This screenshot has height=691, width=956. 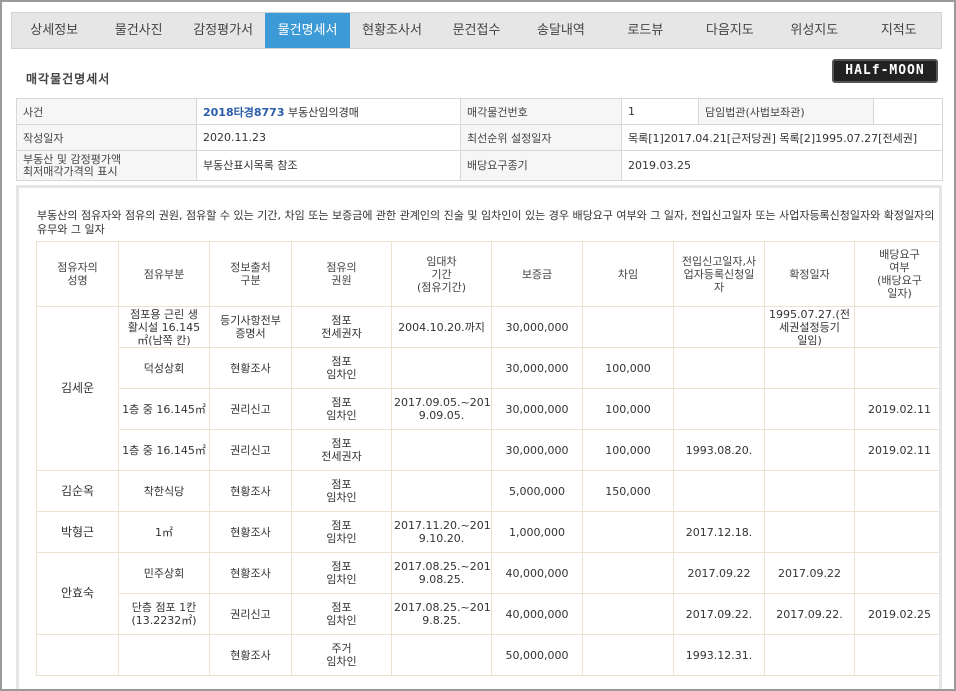 I want to click on table-cell: 주거 임차인, so click(x=341, y=655).